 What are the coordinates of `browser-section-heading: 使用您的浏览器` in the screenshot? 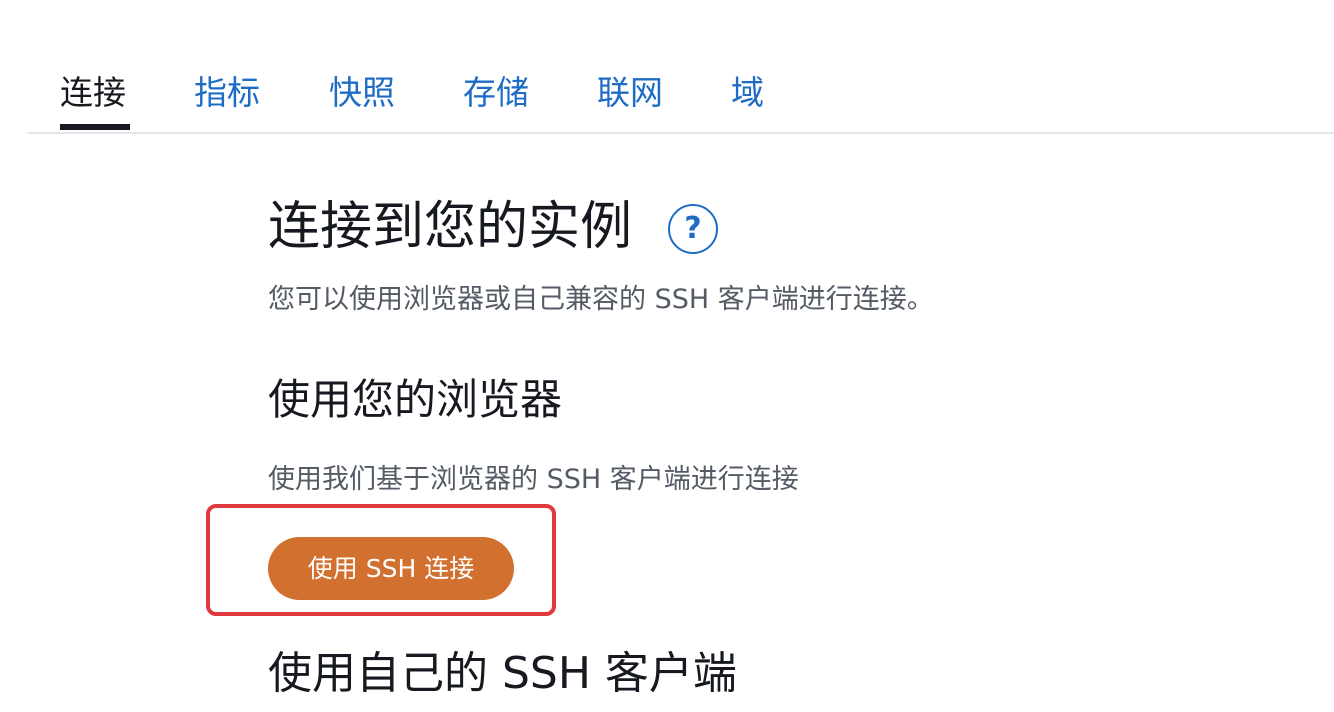 It's located at (415, 399).